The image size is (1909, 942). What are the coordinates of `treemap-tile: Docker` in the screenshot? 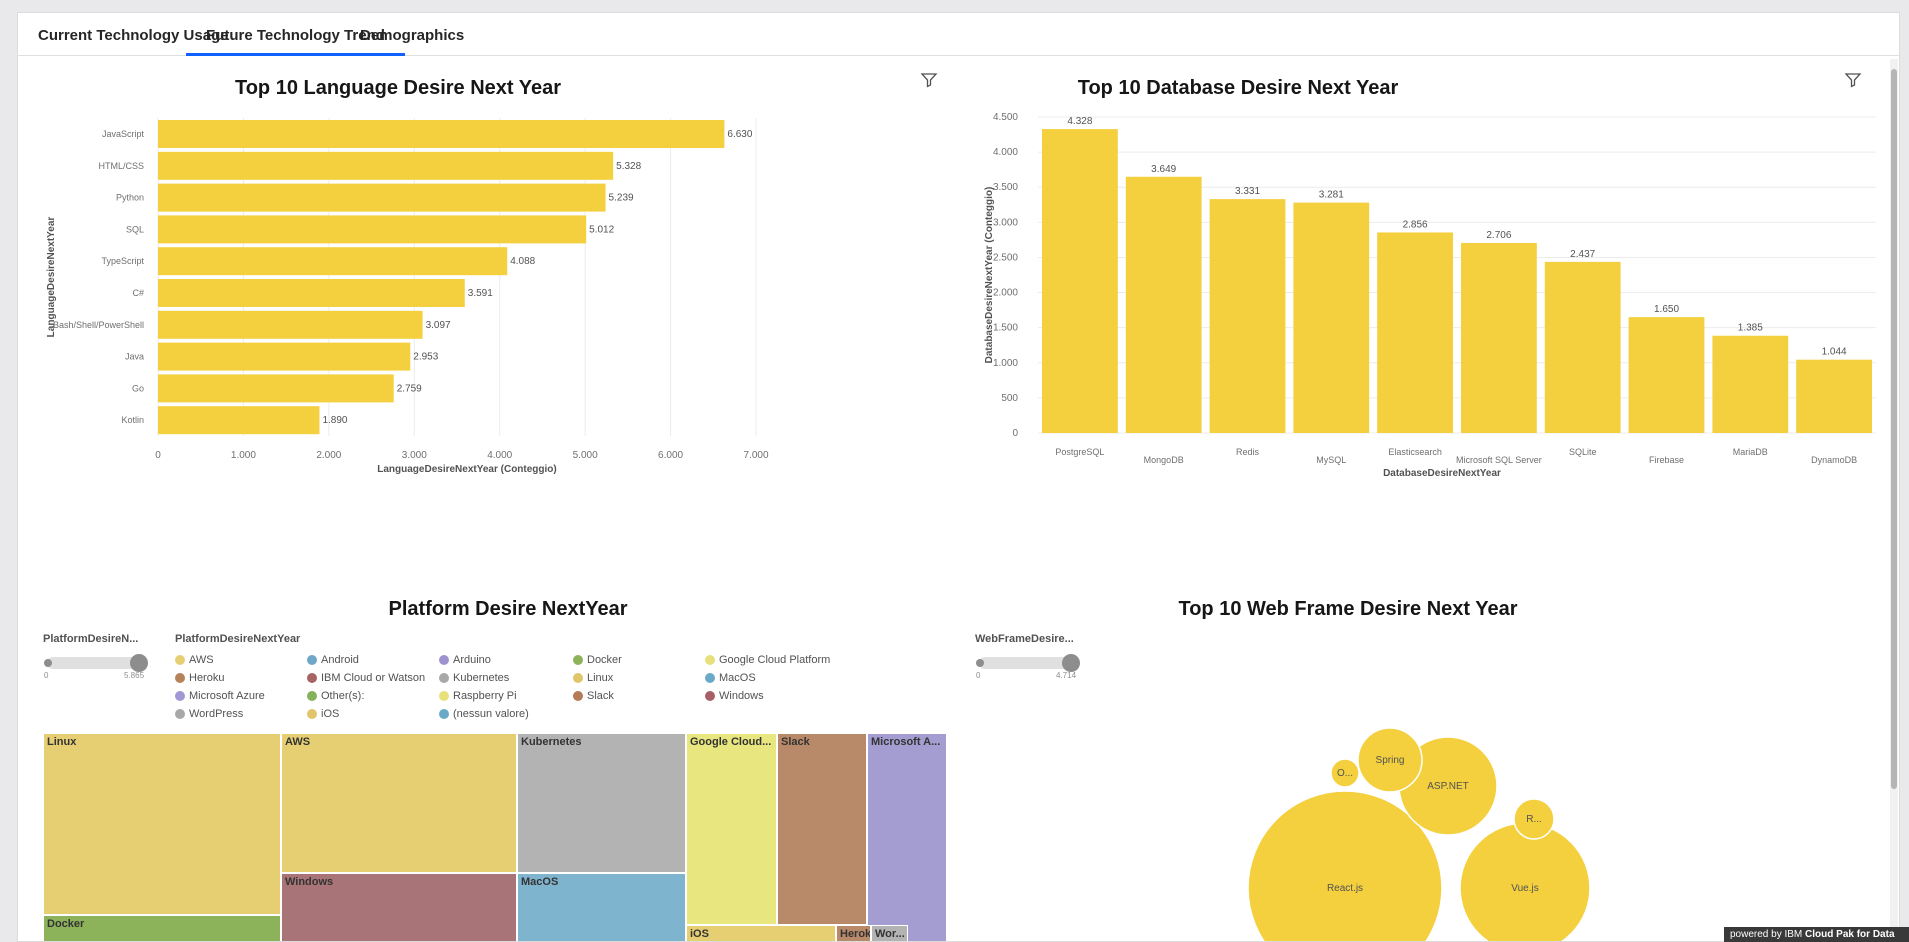 It's located at (162, 928).